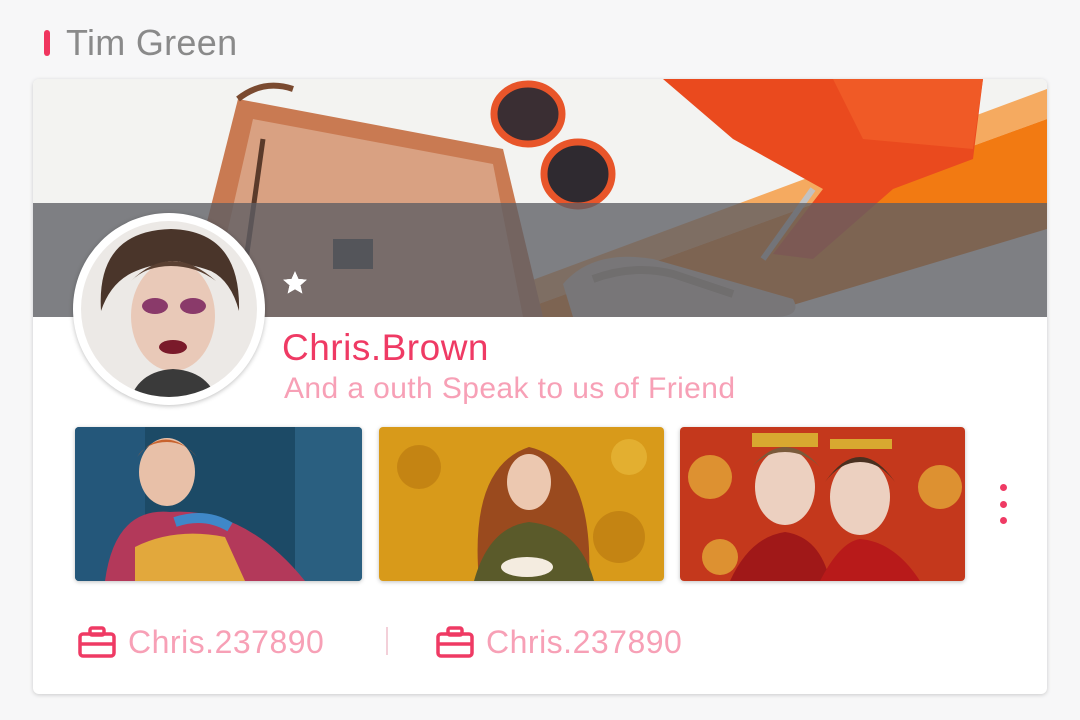 The width and height of the screenshot is (1080, 720). I want to click on section-title: Tim Green, so click(152, 42).